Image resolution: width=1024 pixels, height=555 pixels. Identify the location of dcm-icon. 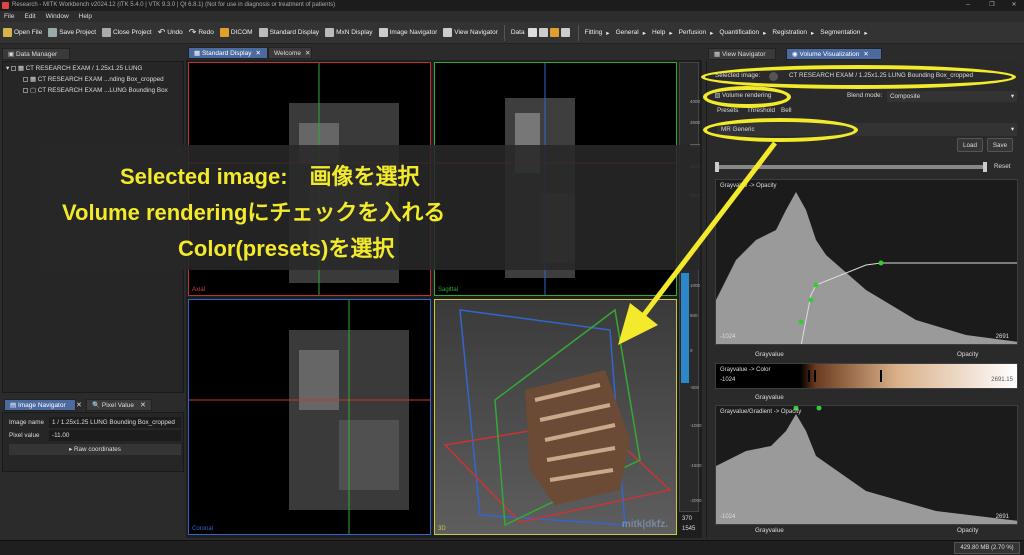
(554, 32).